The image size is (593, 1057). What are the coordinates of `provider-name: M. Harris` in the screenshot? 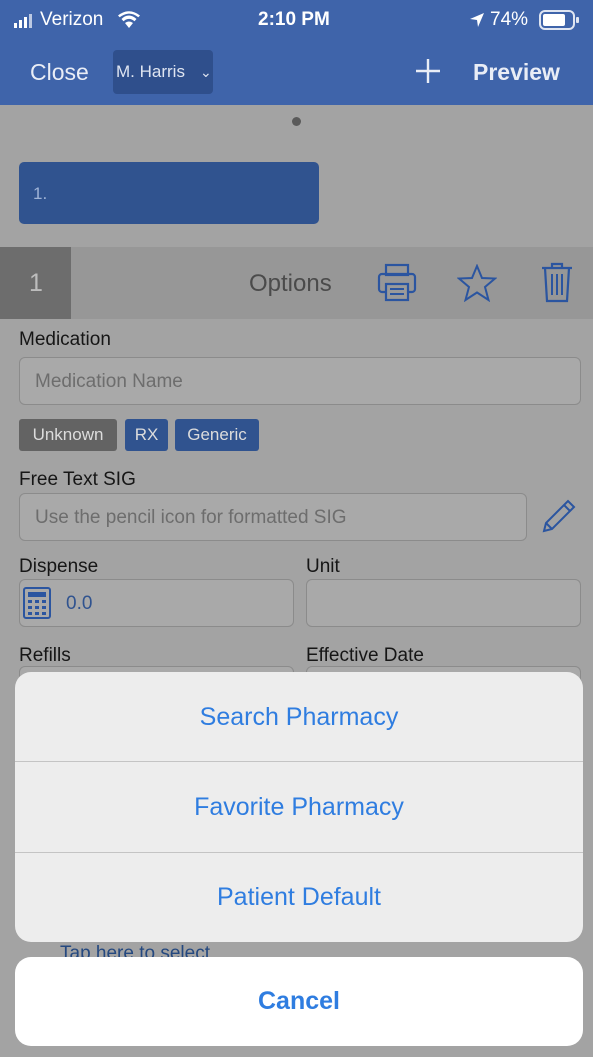 It's located at (150, 71).